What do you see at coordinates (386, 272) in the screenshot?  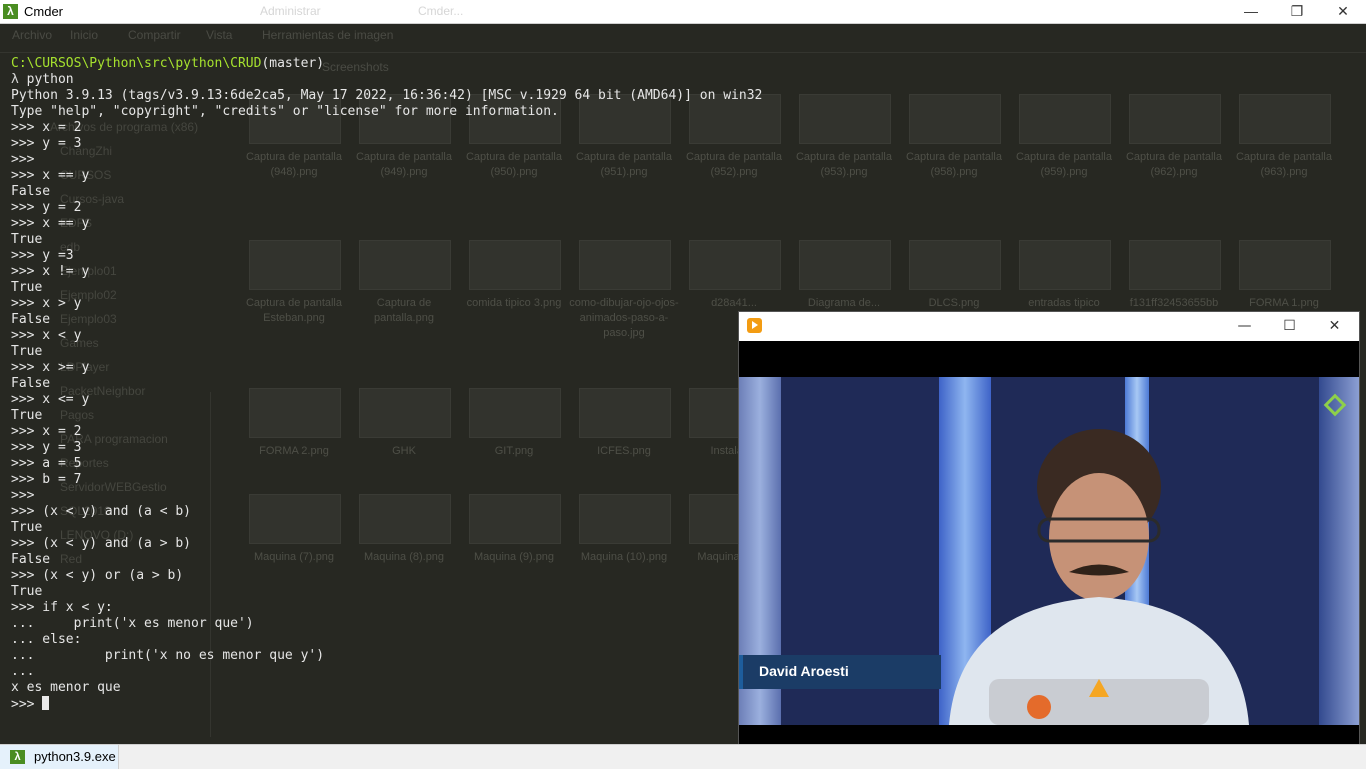 I see `terminal-line: >>> x != y` at bounding box center [386, 272].